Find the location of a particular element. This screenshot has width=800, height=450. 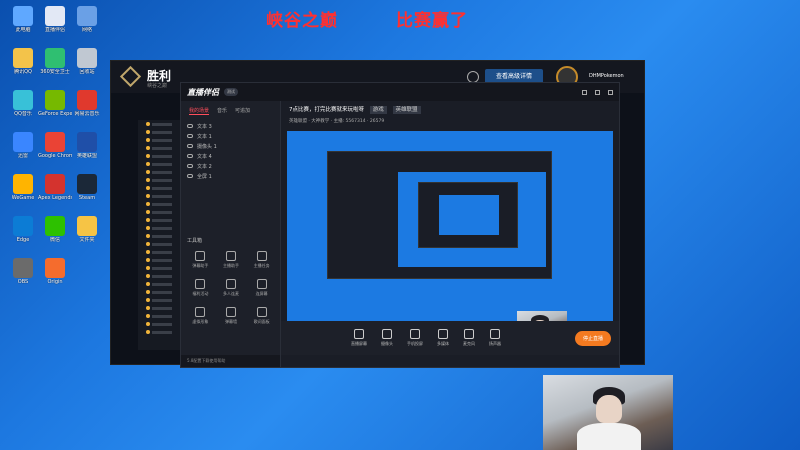

source-item: 文本 2 is located at coordinates (230, 166).